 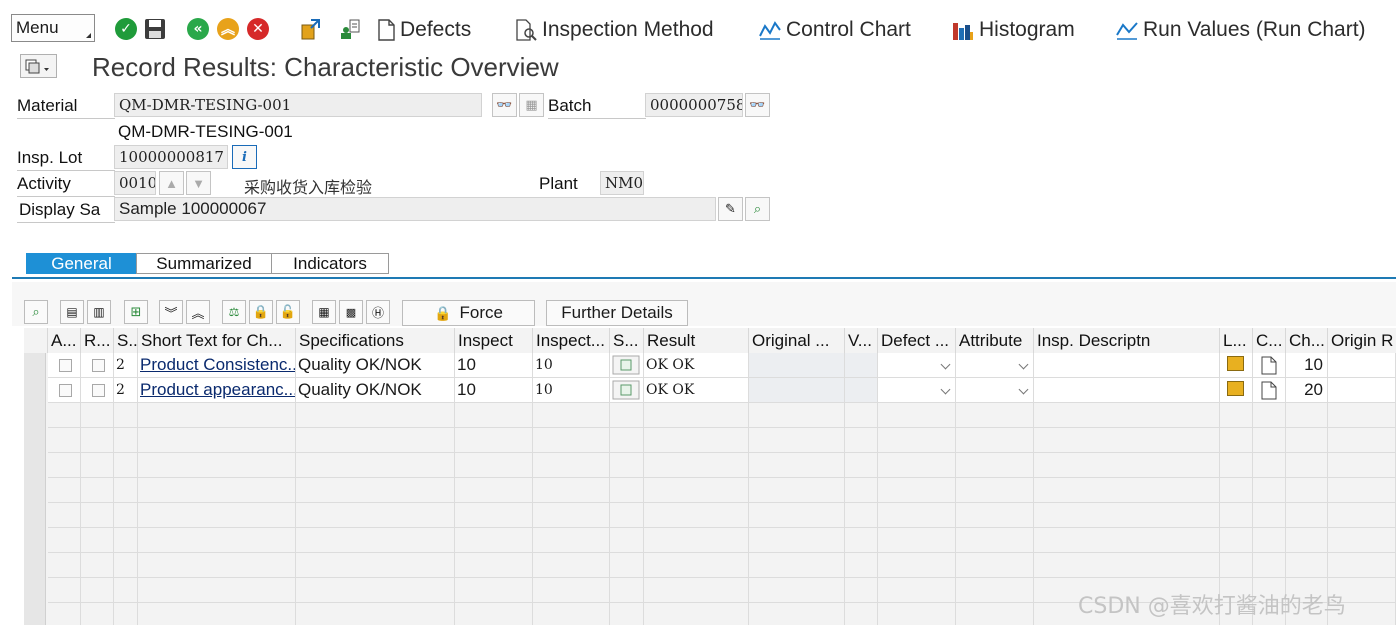 What do you see at coordinates (1241, 30) in the screenshot?
I see `run-values-button: Run Values (Run Chart)` at bounding box center [1241, 30].